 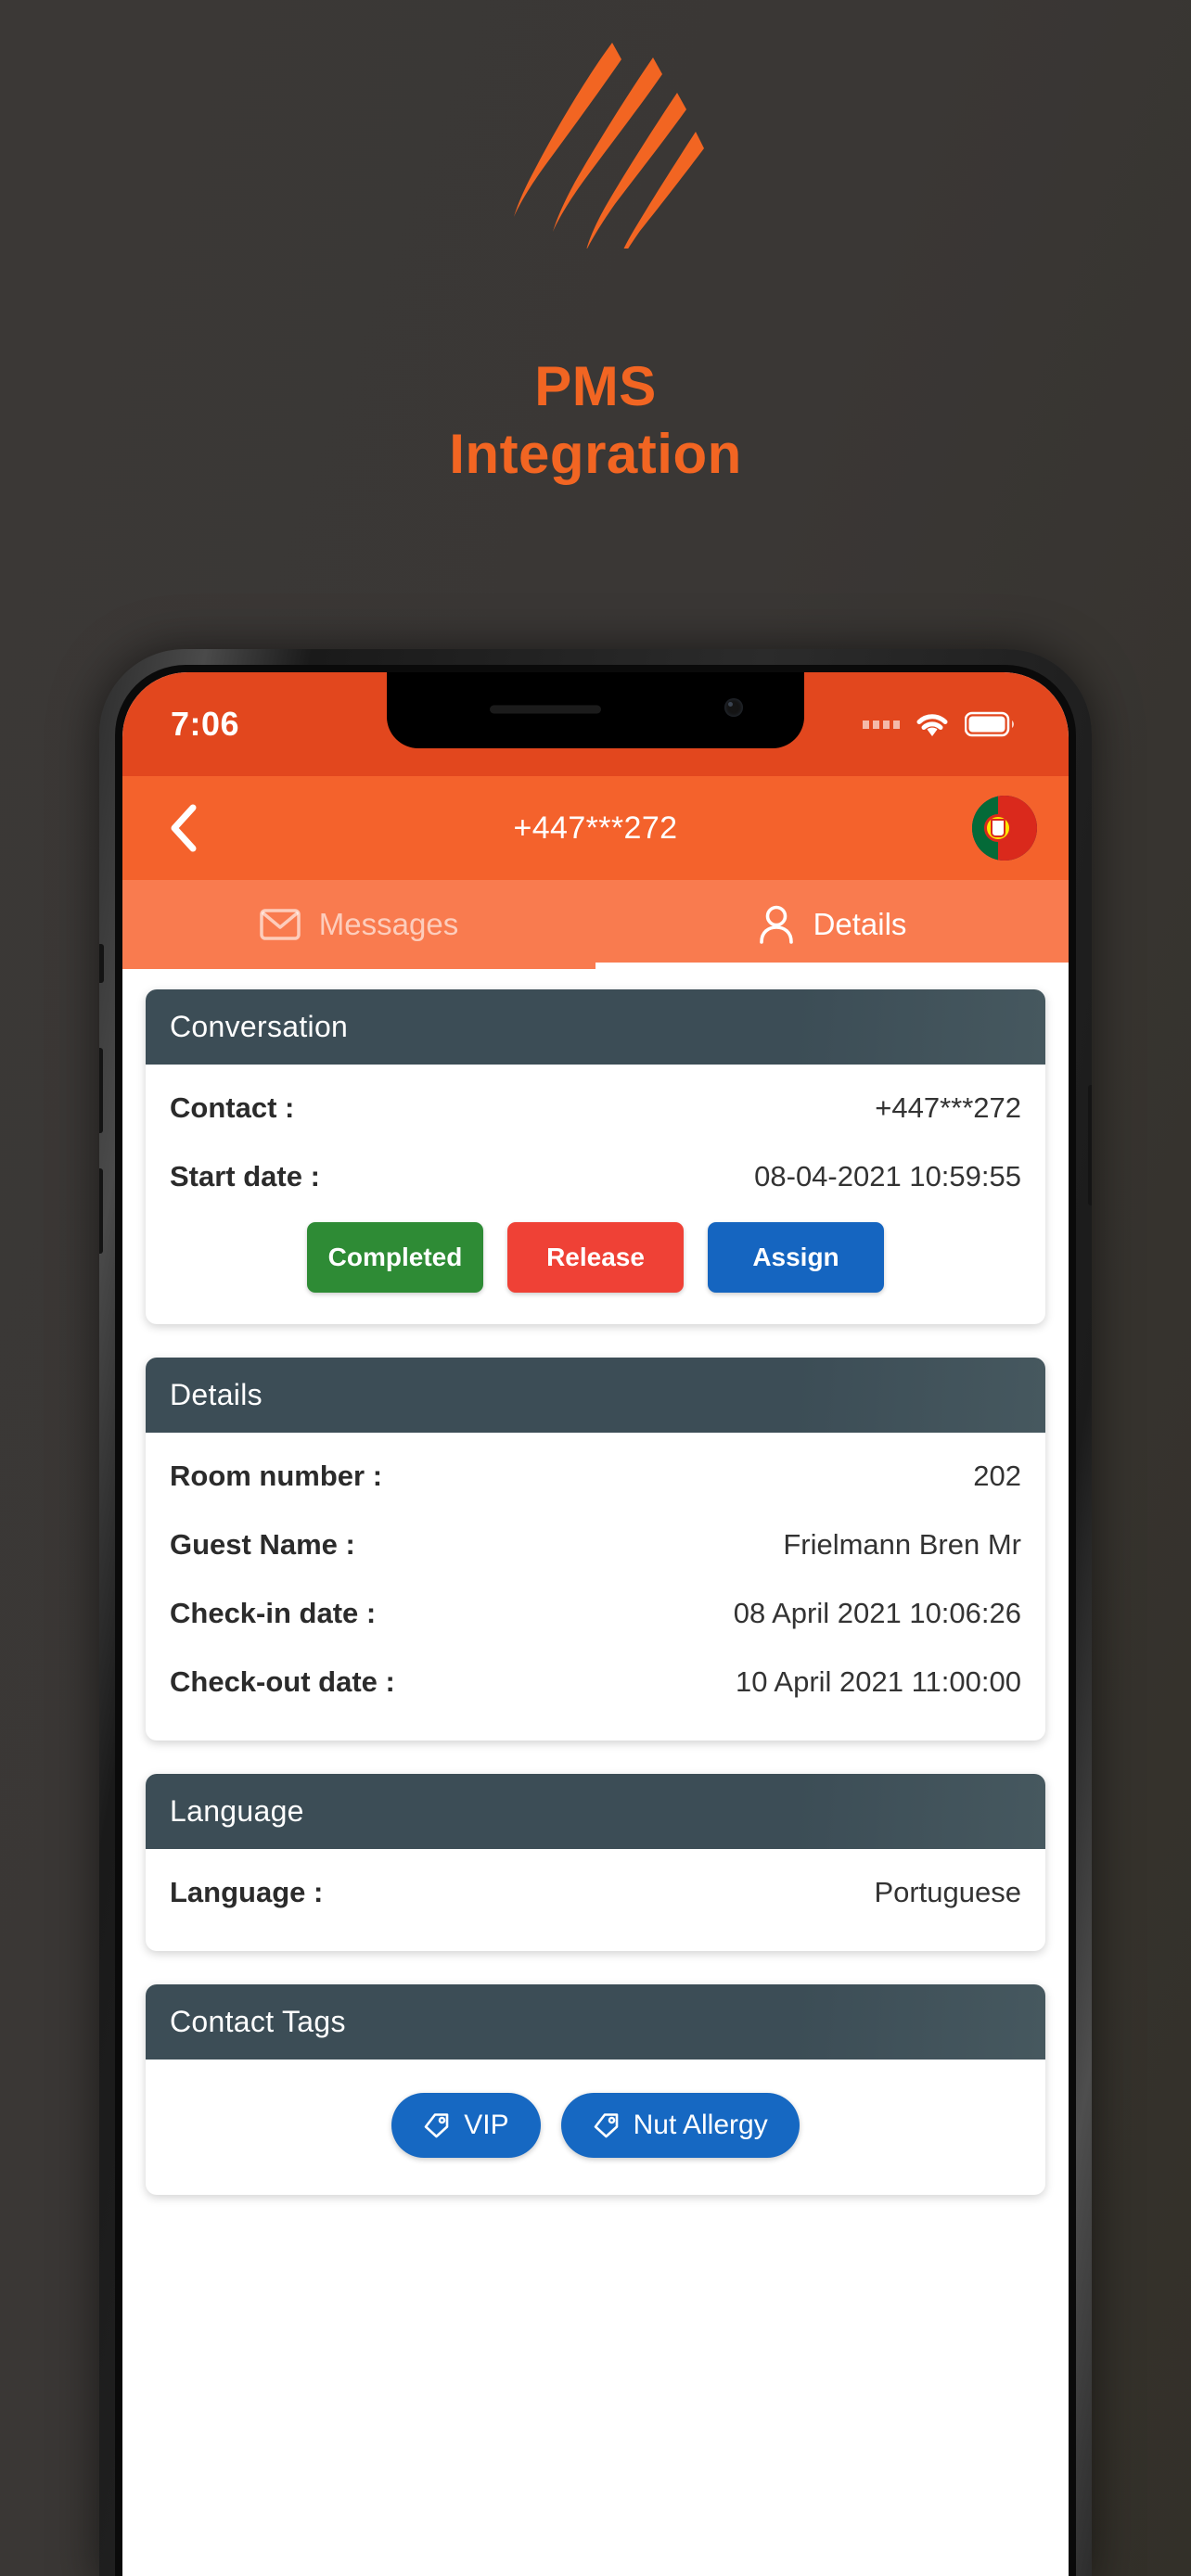 I want to click on tag-nut-allergy: Nut Allergy, so click(x=680, y=2125).